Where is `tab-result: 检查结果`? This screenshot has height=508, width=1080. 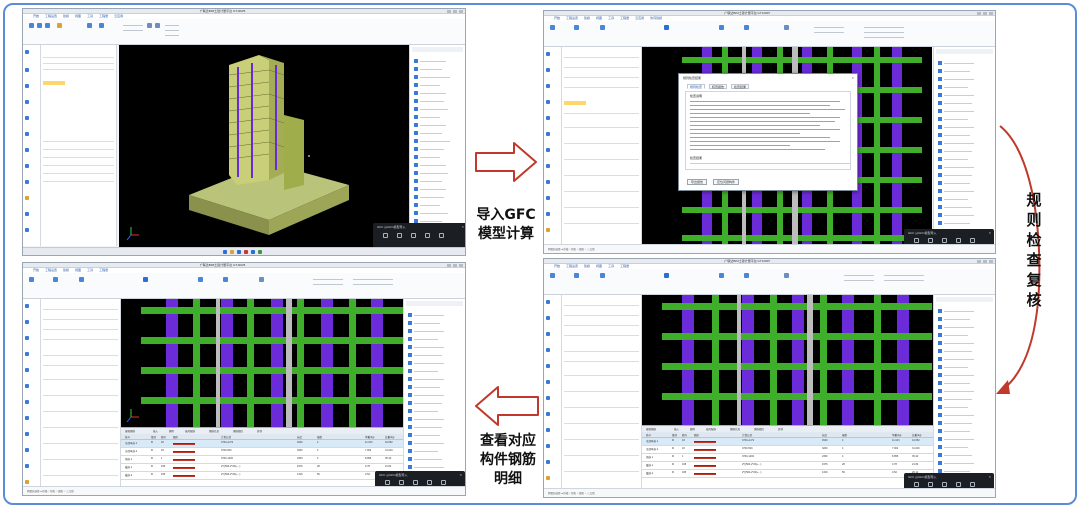 tab-result: 检查结果 is located at coordinates (740, 86).